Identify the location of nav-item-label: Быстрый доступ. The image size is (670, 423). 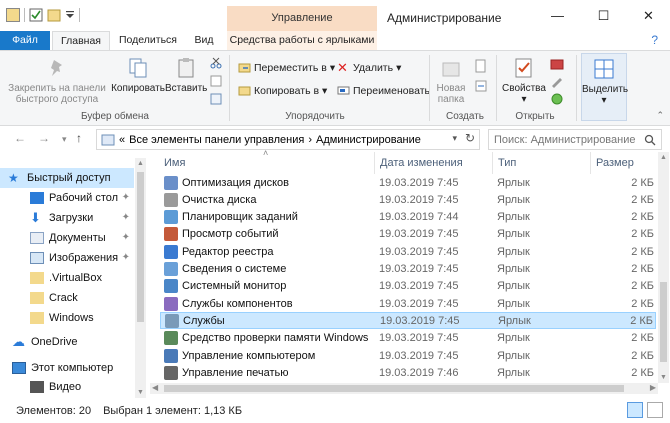
(69, 178).